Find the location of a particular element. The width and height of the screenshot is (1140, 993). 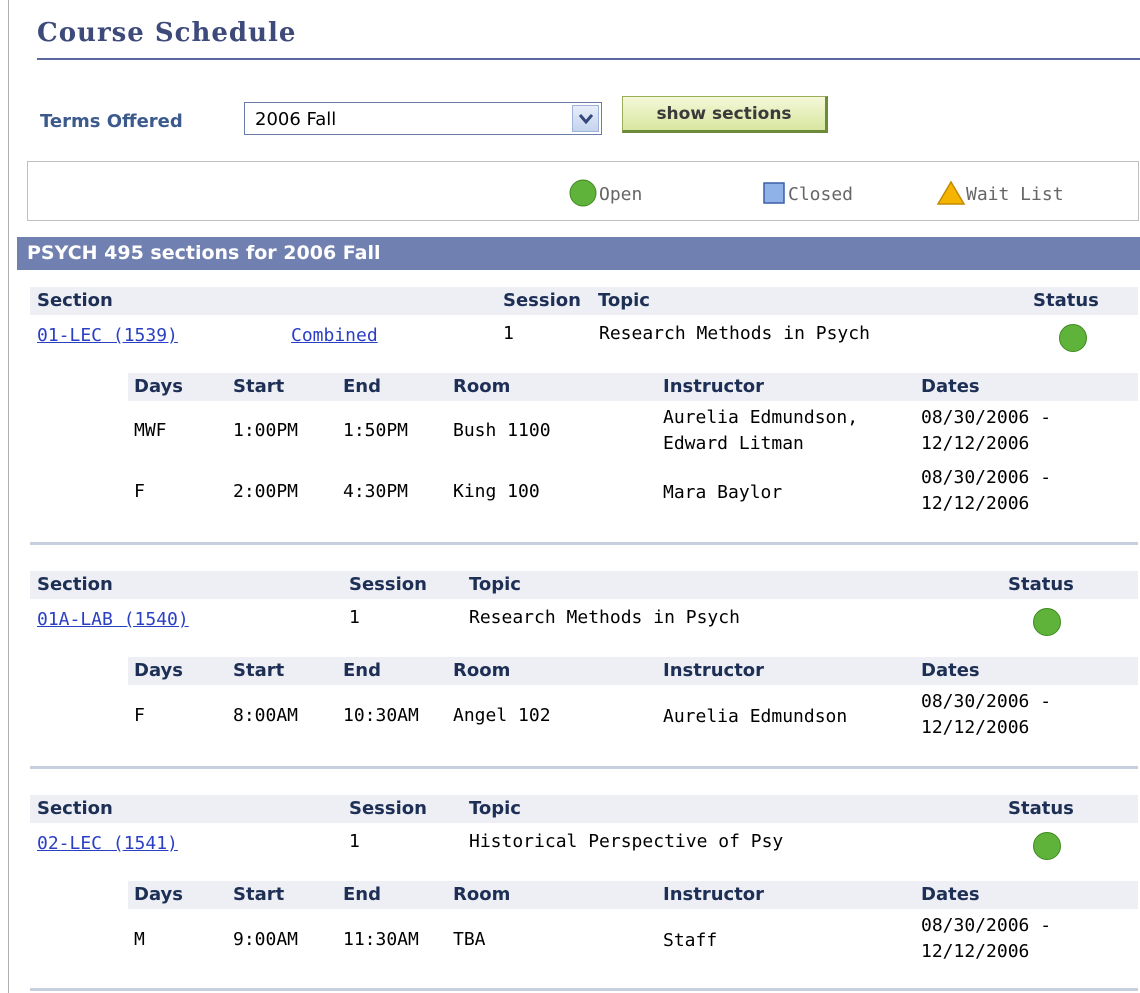

meeting-end: 10:30AM is located at coordinates (381, 715).